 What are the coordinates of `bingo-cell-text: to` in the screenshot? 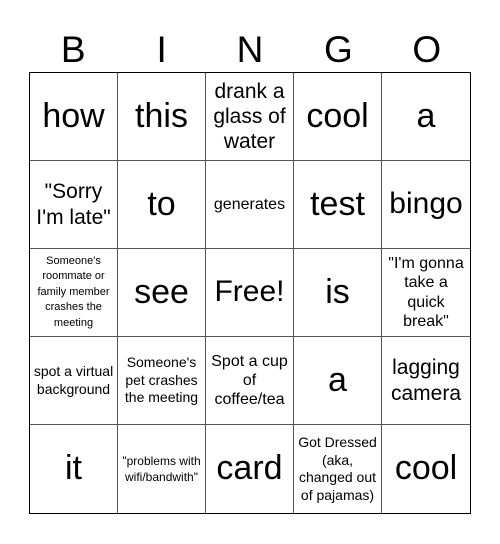 It's located at (161, 203).